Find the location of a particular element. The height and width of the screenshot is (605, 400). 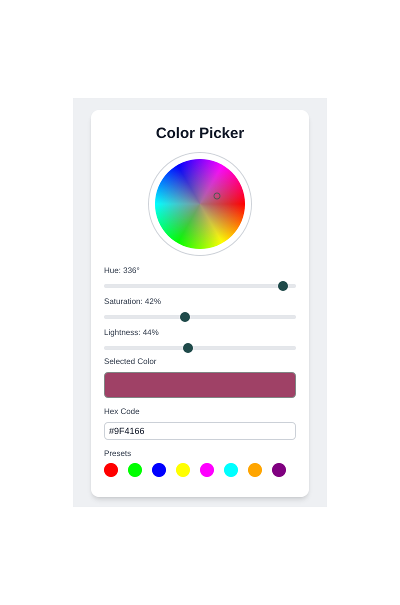

section-label: Hex Code is located at coordinates (122, 412).